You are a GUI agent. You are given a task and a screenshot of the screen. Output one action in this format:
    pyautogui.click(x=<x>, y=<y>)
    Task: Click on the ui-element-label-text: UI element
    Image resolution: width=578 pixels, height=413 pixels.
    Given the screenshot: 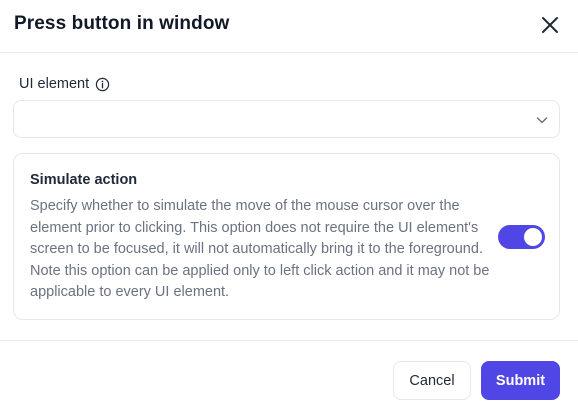 What is the action you would take?
    pyautogui.click(x=54, y=84)
    